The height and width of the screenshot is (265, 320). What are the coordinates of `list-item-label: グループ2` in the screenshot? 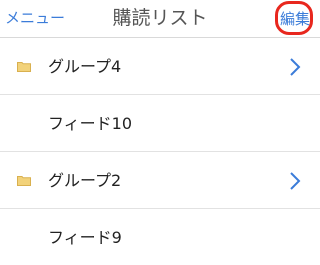 It's located at (85, 180).